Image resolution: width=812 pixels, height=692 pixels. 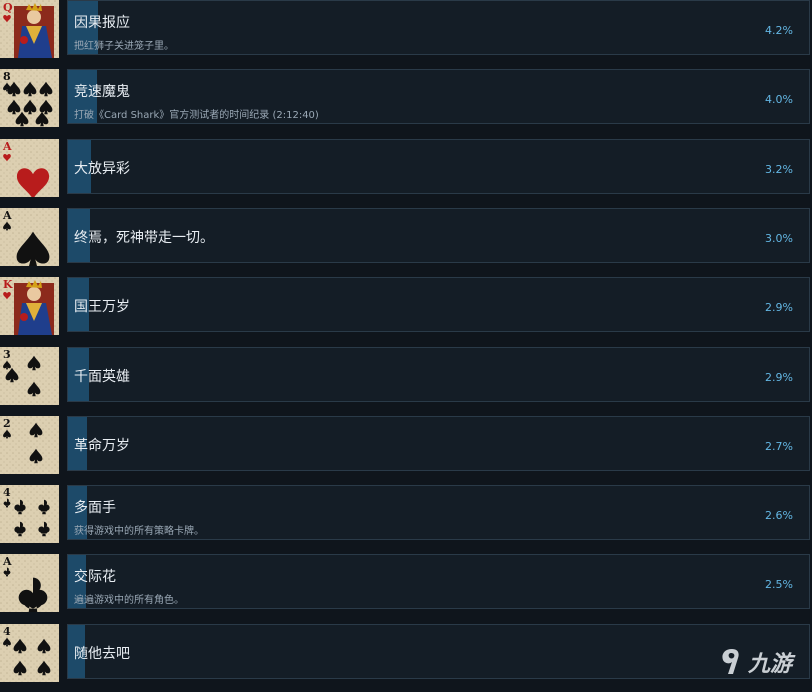 I want to click on achievement-row: Q 因果报应把红狮子关进笼子里。 4.2%, so click(x=406, y=29).